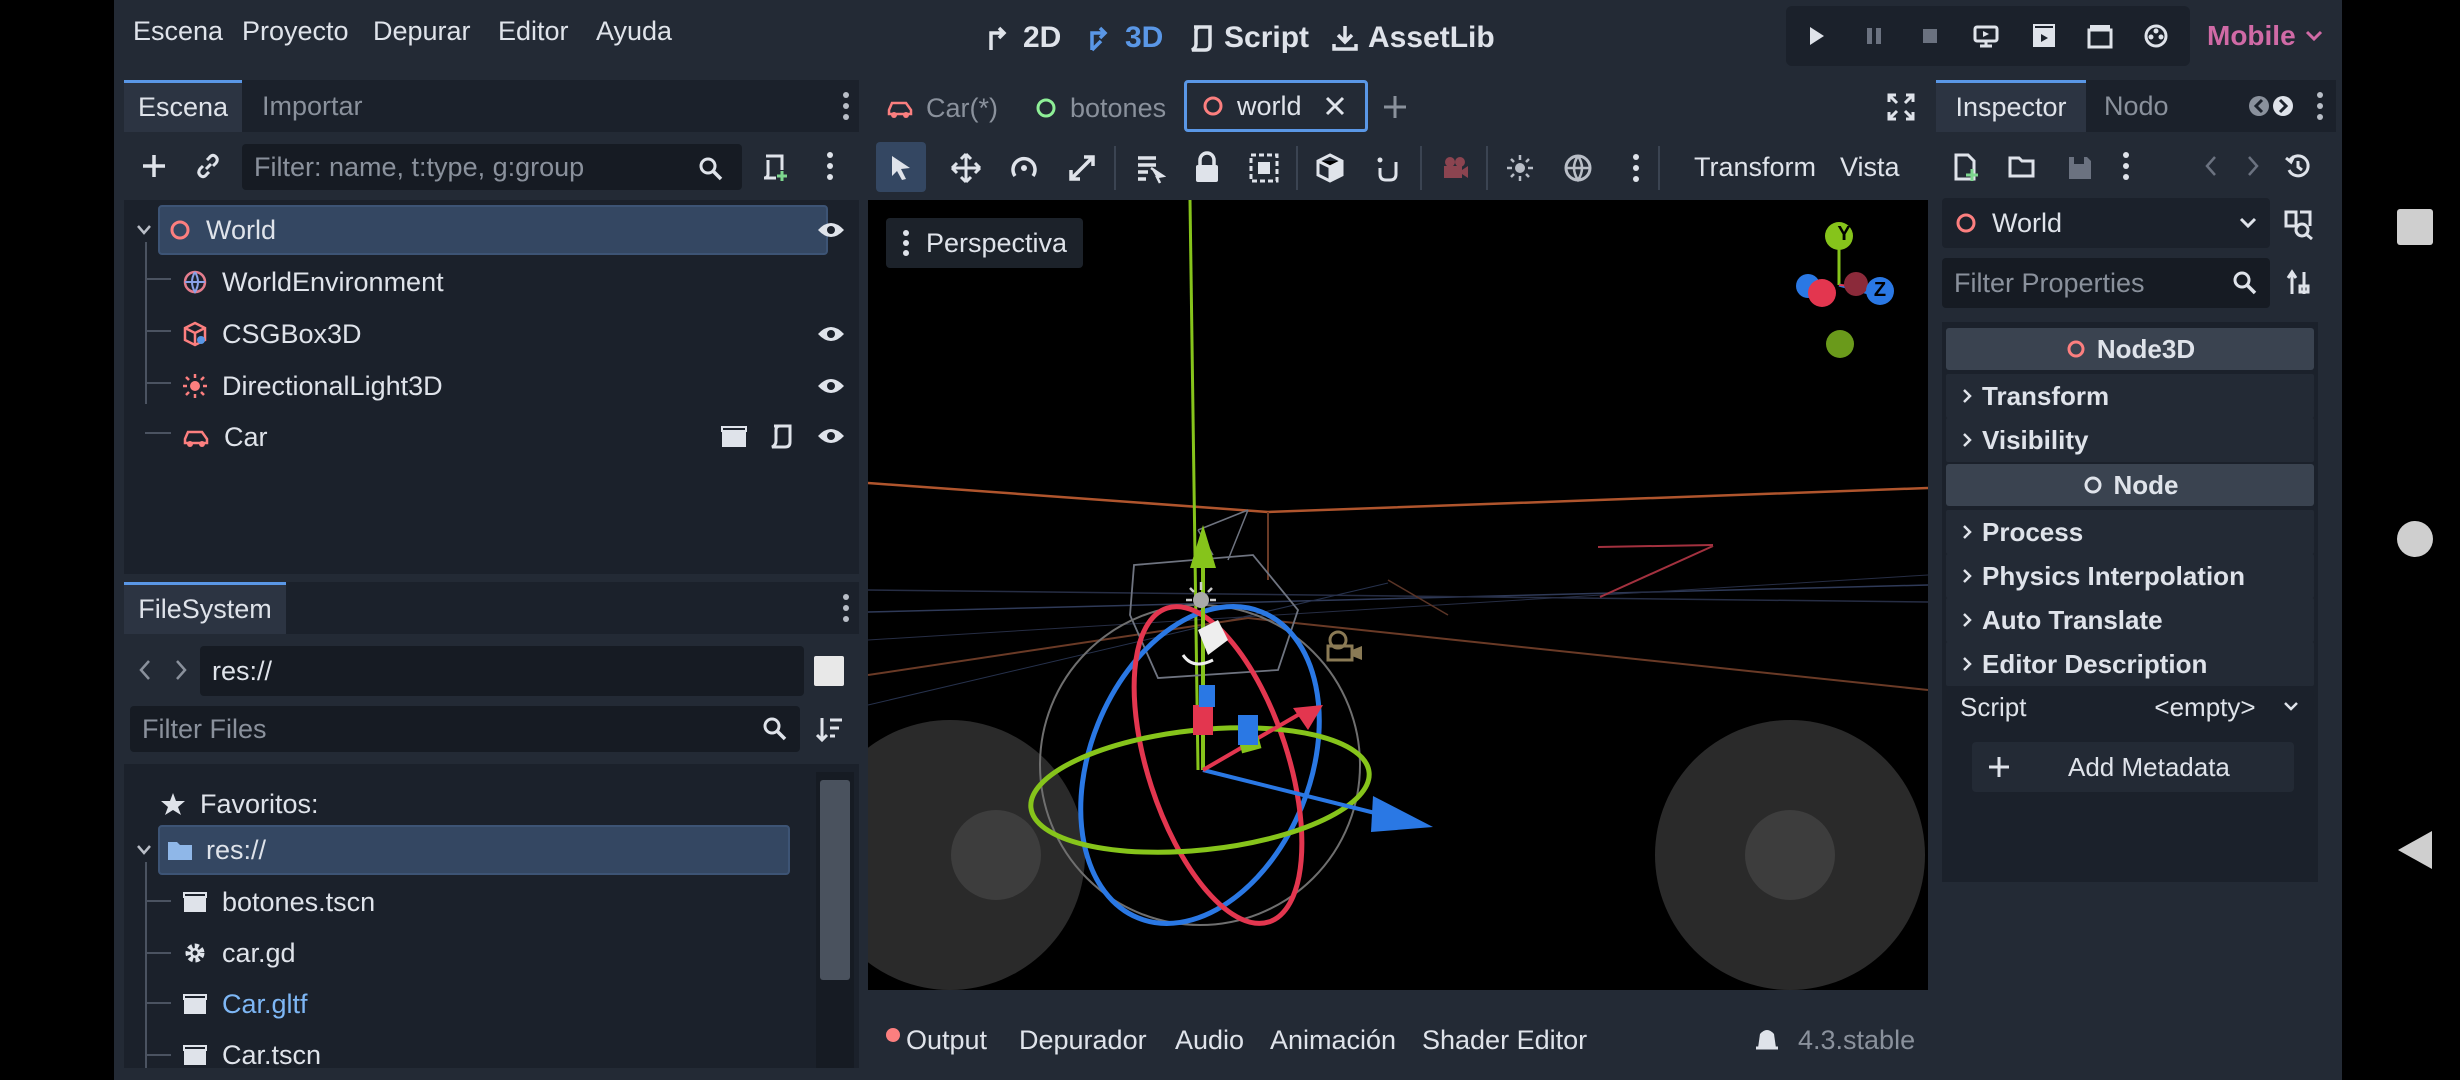  What do you see at coordinates (2271, 106) in the screenshot?
I see `dock-nav-arrows-icon` at bounding box center [2271, 106].